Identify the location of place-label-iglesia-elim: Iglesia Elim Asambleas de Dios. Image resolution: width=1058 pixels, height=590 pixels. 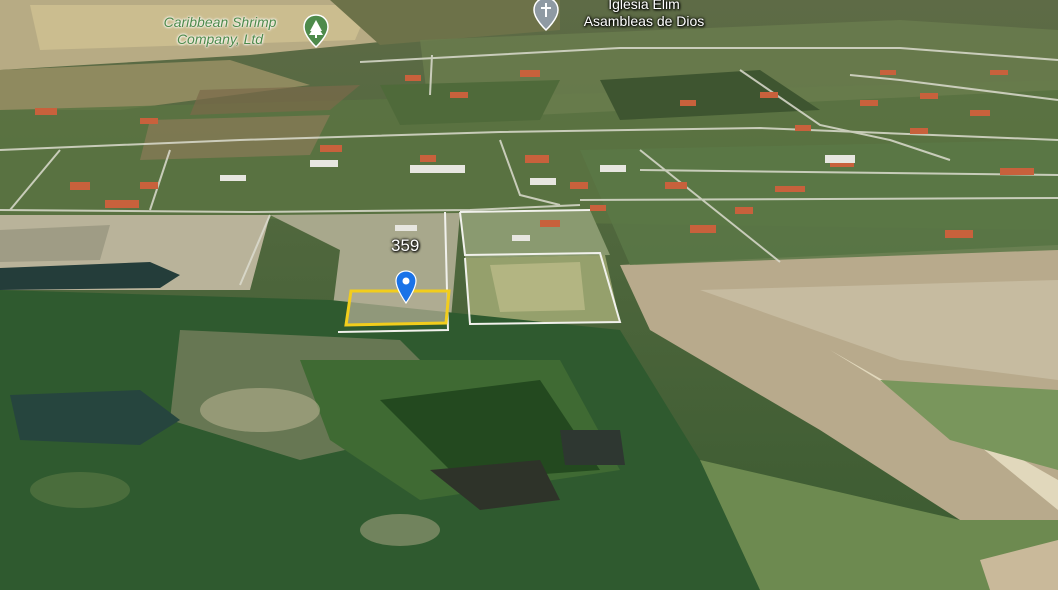
(644, 15).